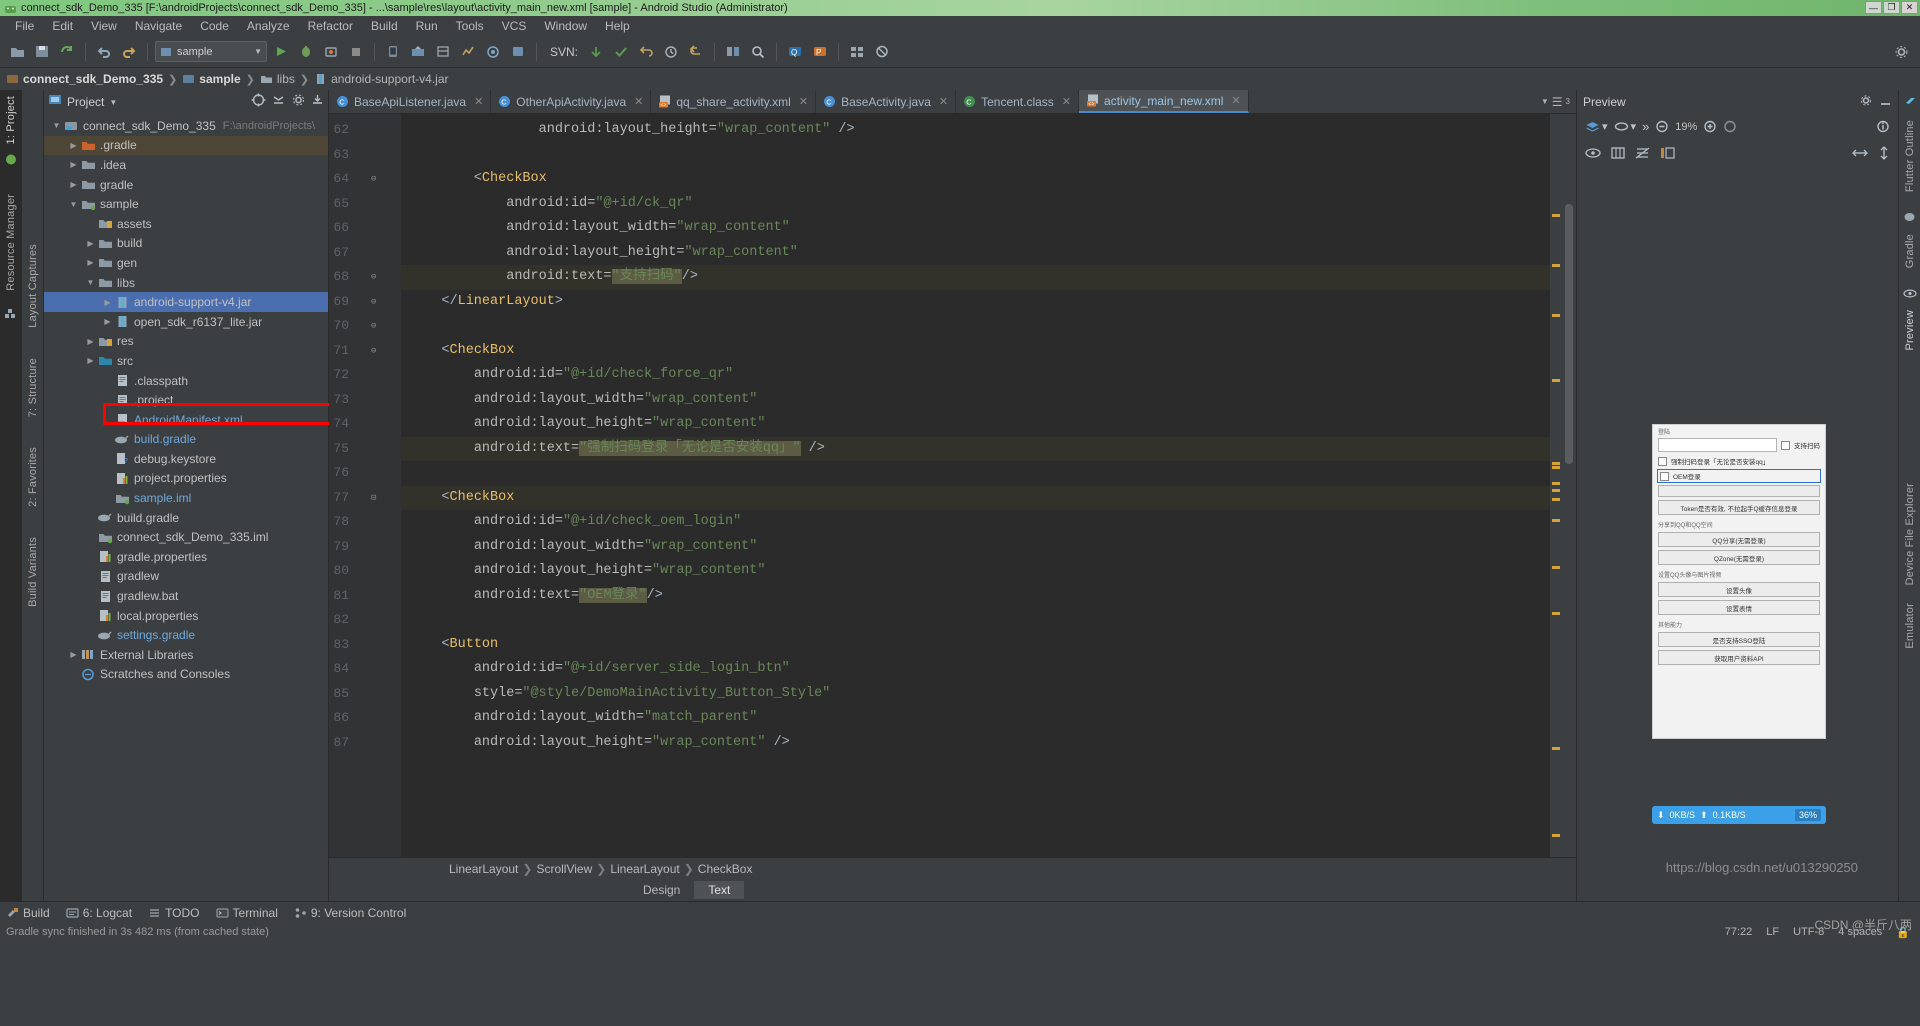 The width and height of the screenshot is (1920, 1026). I want to click on menu-item-view: View, so click(104, 26).